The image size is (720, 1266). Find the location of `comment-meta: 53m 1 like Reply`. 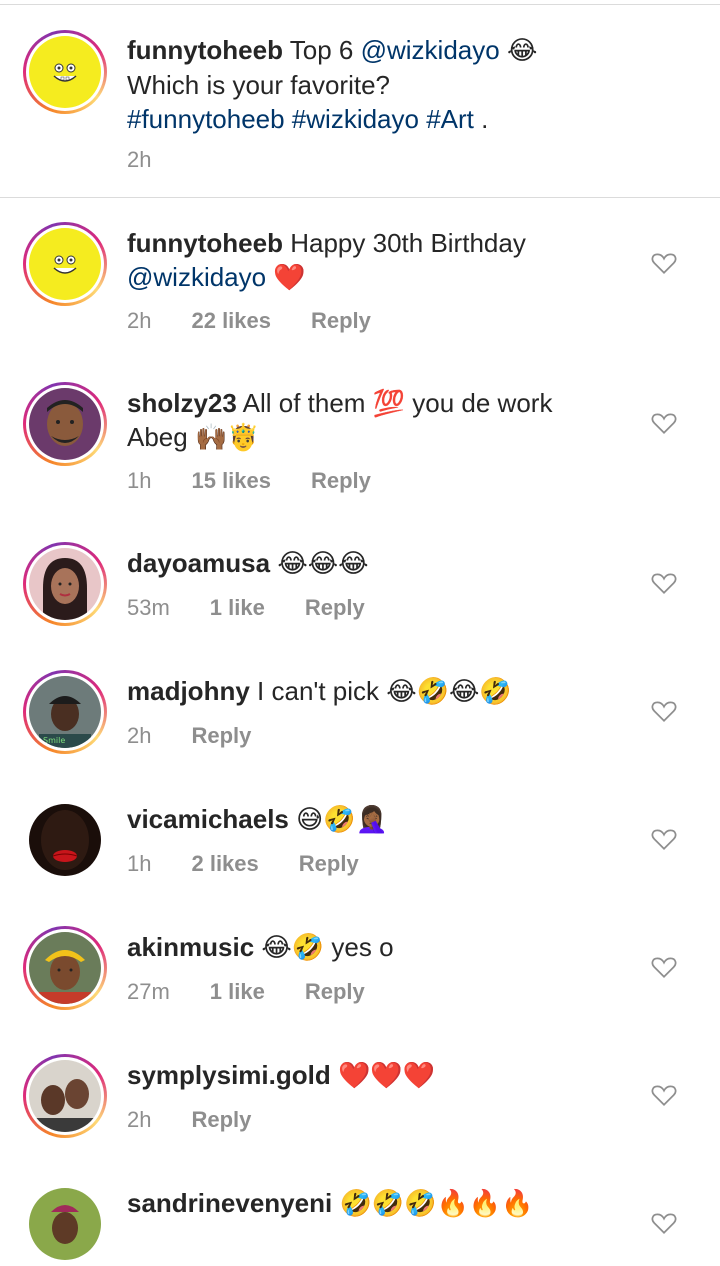

comment-meta: 53m 1 like Reply is located at coordinates (246, 608).